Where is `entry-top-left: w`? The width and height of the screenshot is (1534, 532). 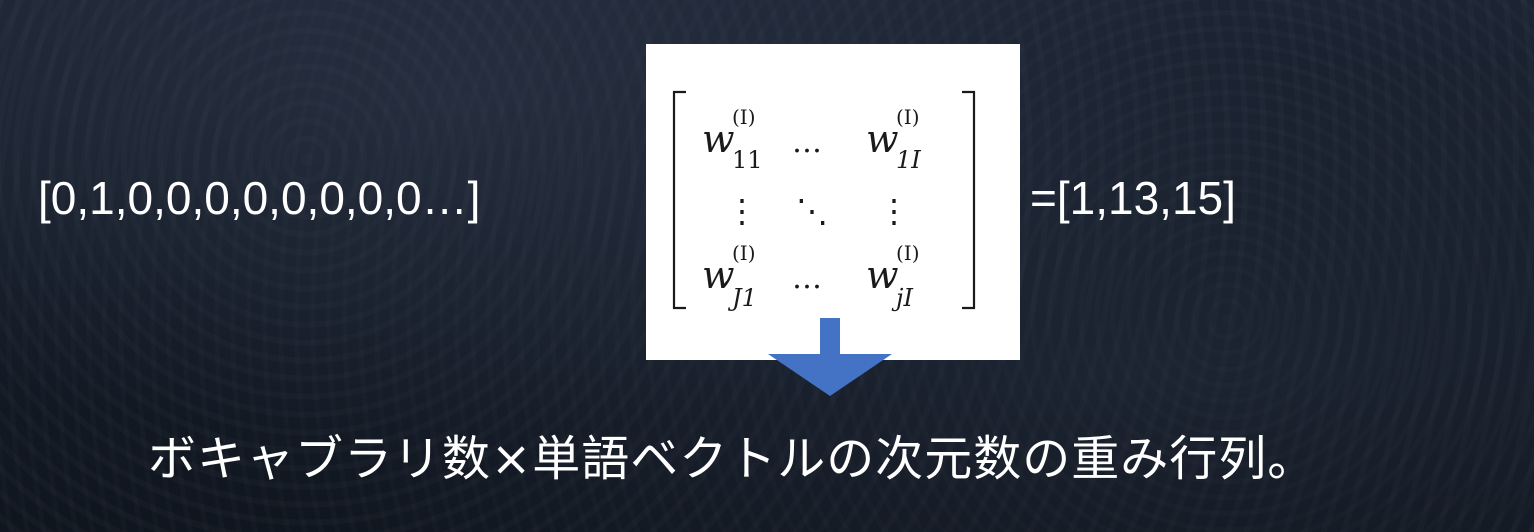 entry-top-left: w is located at coordinates (718, 139).